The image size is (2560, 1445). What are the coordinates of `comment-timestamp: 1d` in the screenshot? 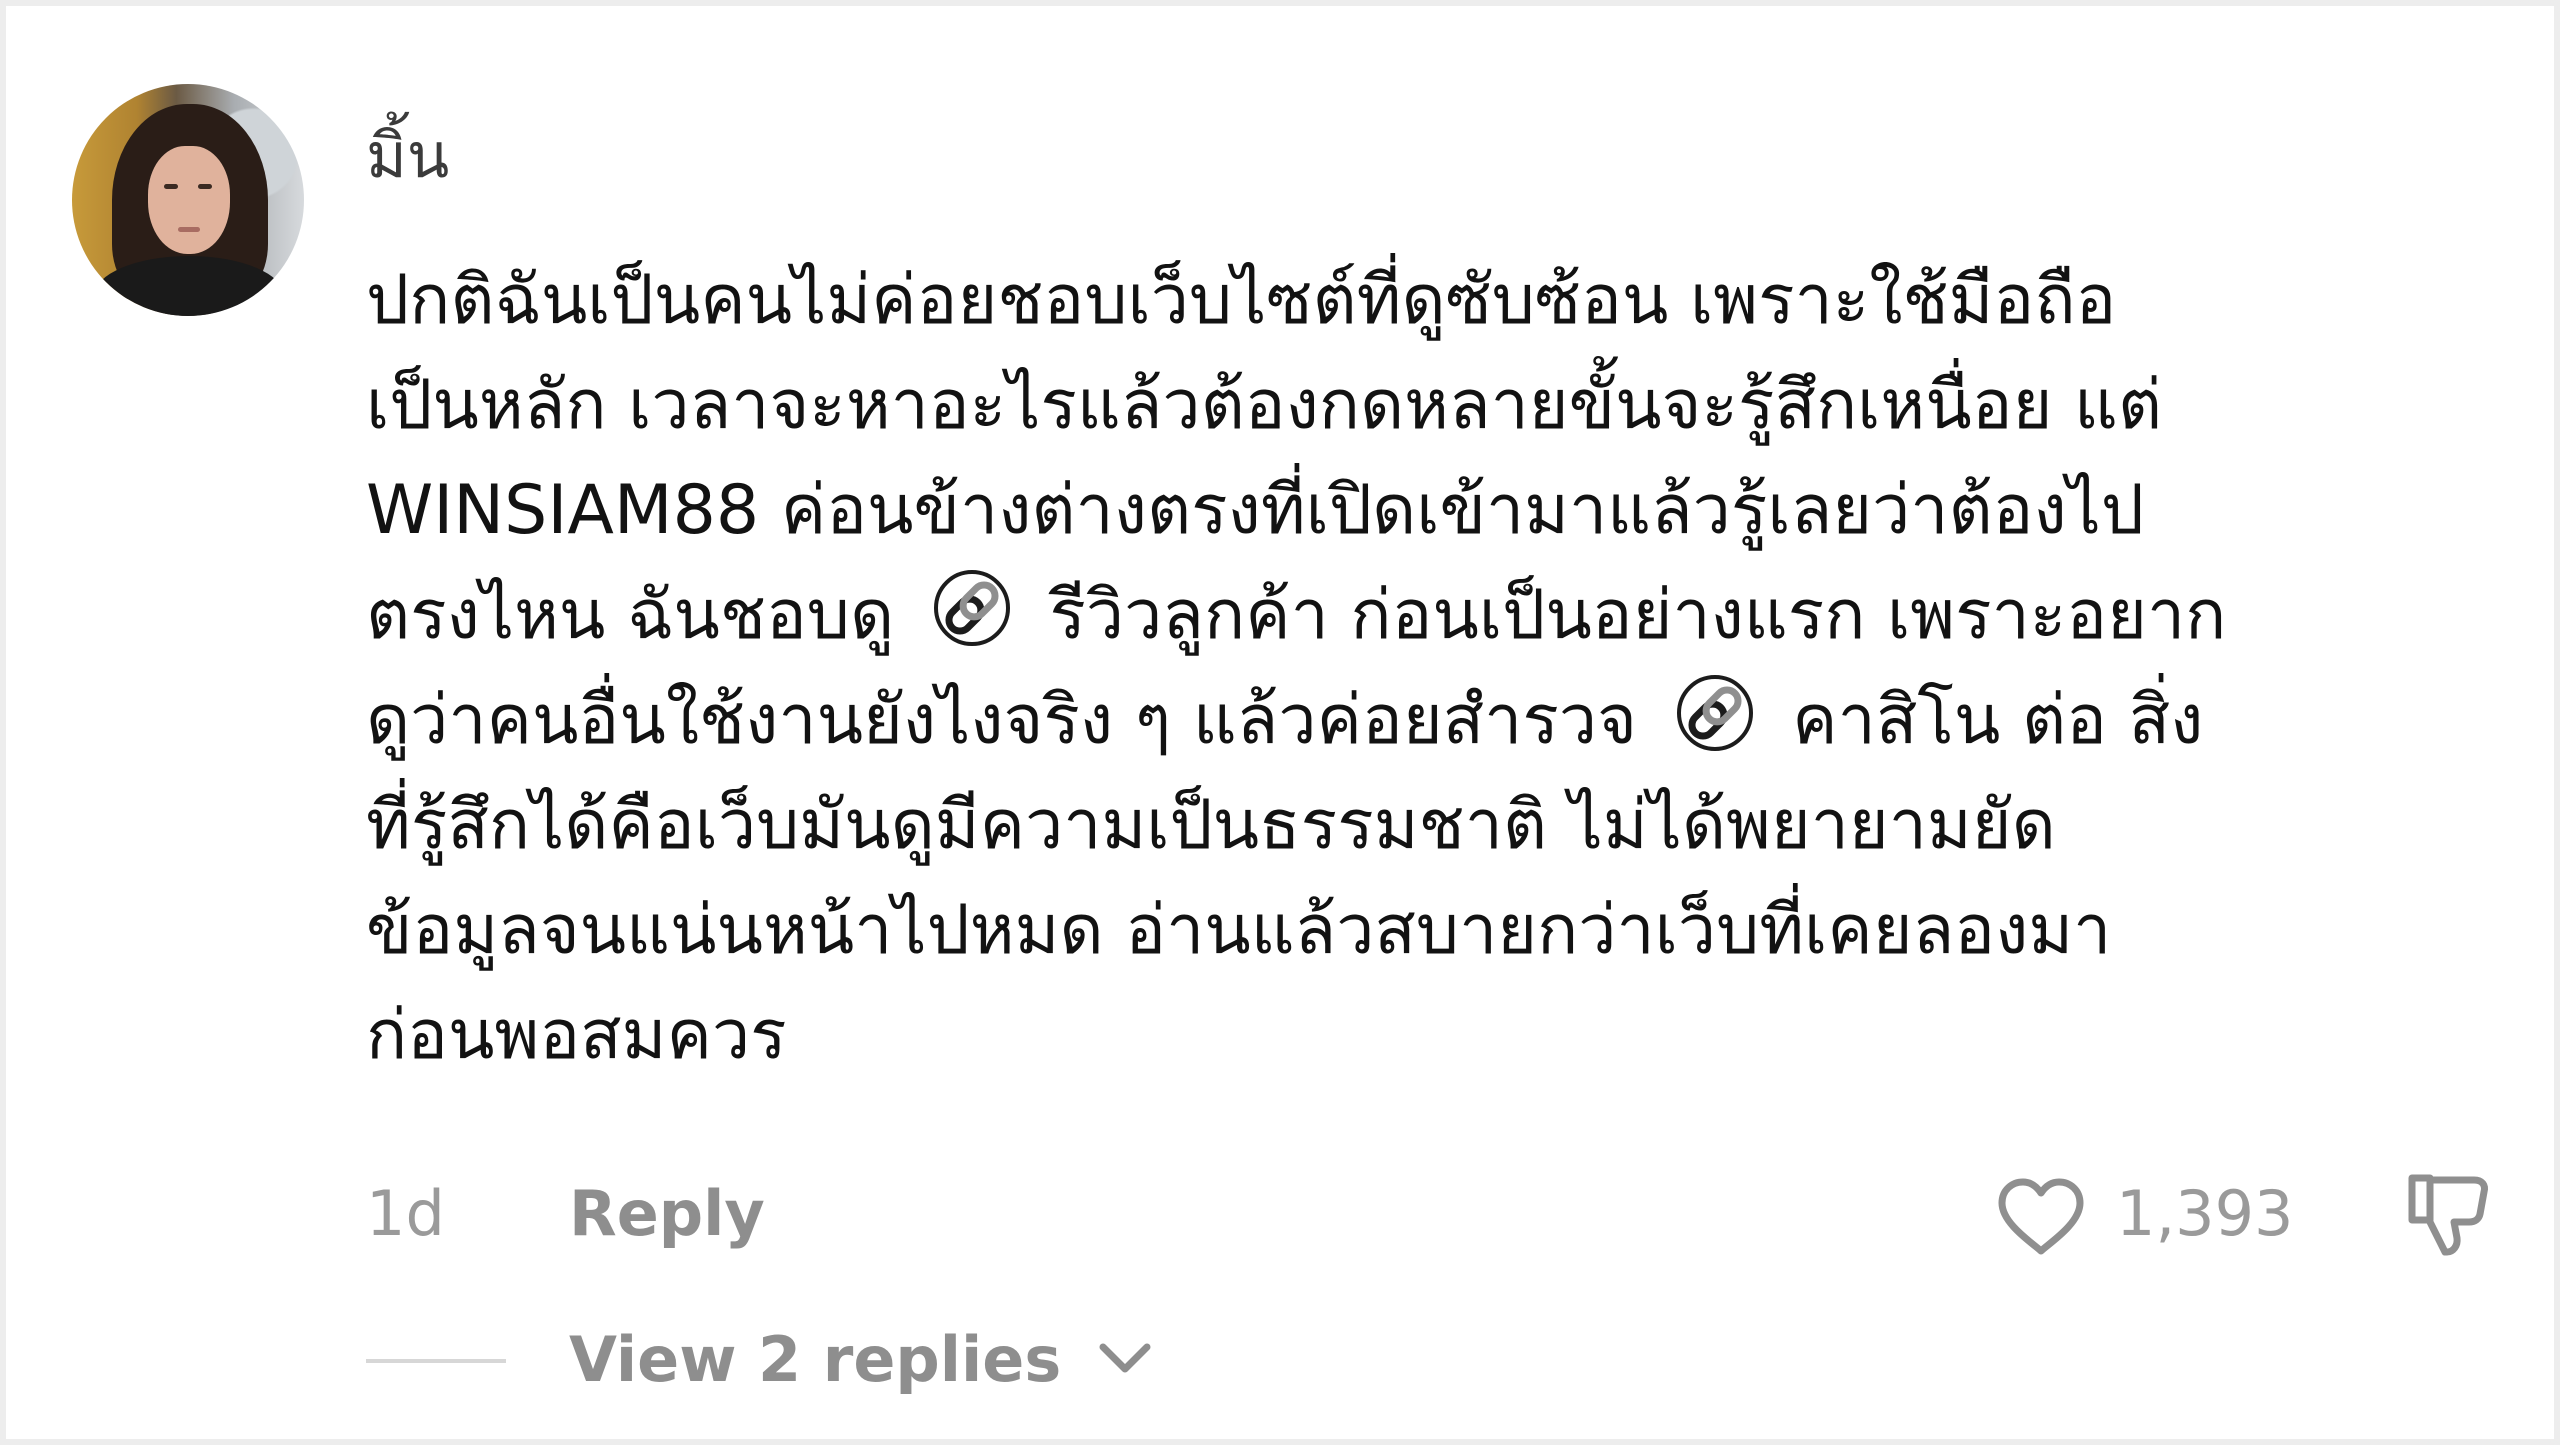 It's located at (405, 1213).